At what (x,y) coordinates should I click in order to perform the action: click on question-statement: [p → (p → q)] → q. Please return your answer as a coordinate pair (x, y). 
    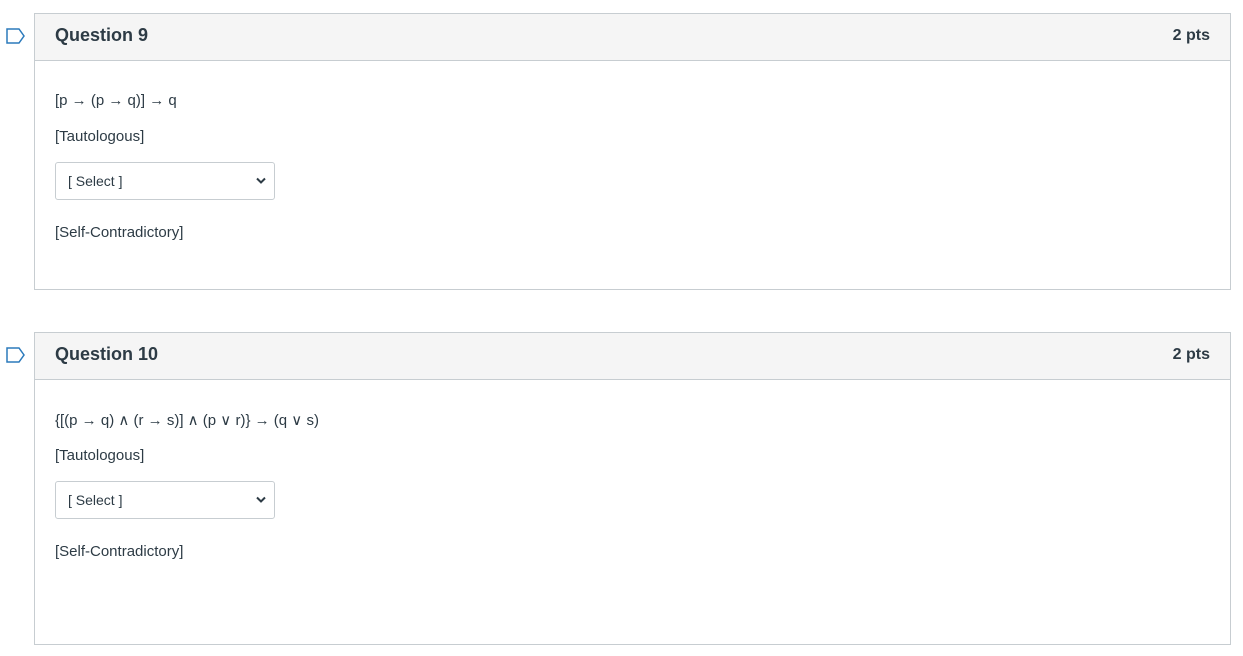
    Looking at the image, I should click on (116, 100).